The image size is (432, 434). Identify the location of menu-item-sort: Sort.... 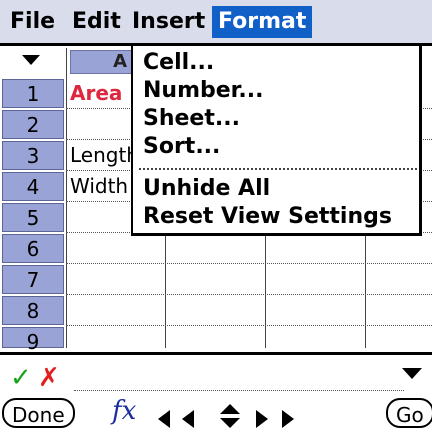
(181, 146).